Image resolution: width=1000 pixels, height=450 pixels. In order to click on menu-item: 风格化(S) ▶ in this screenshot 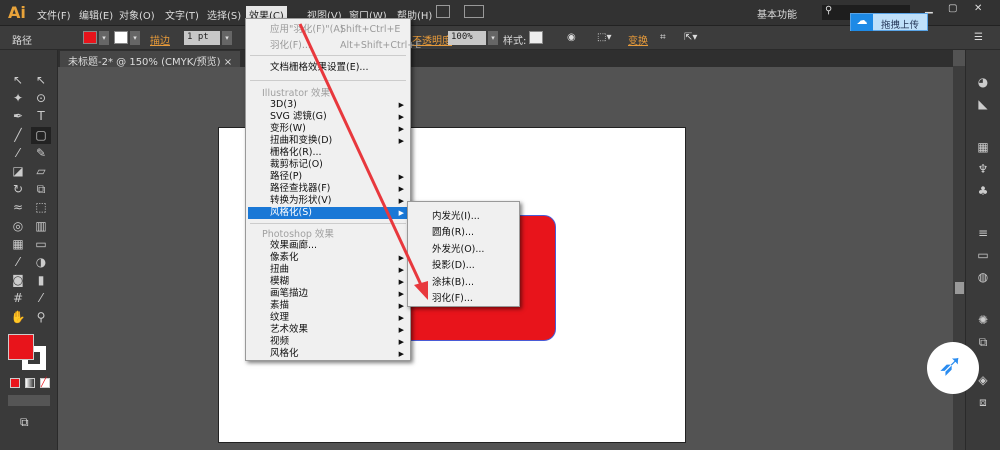, I will do `click(328, 213)`.